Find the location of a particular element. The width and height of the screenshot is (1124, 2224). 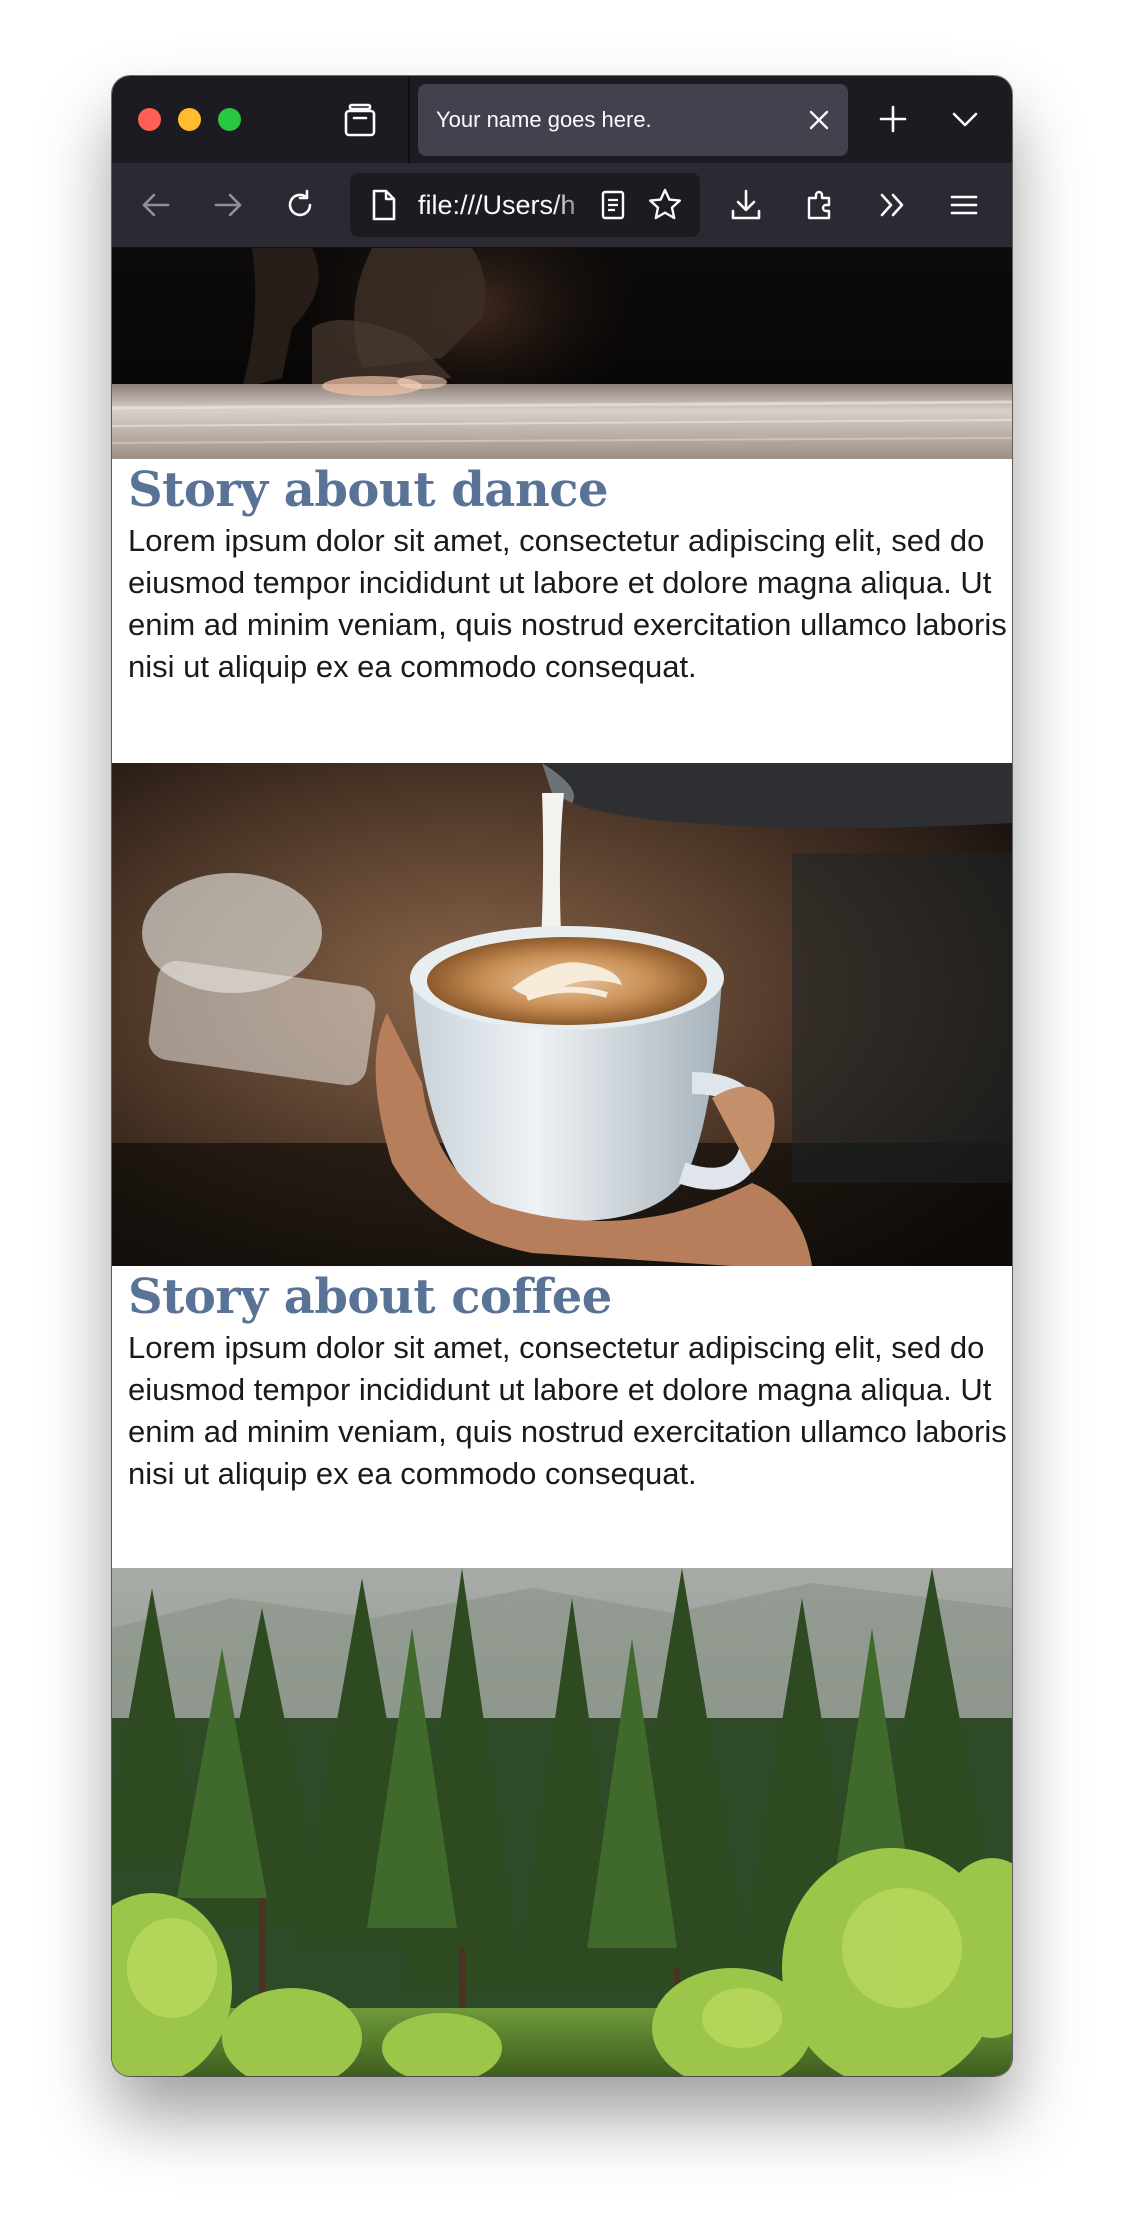

download-icon is located at coordinates (746, 205).